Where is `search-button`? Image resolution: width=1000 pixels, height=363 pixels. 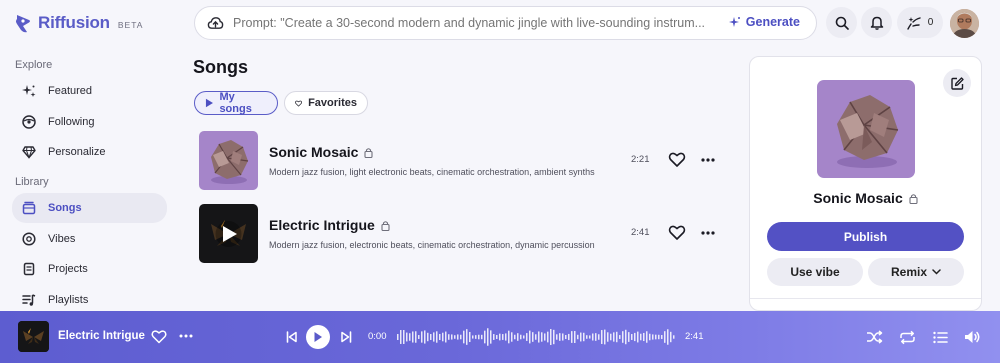
search-button is located at coordinates (841, 22).